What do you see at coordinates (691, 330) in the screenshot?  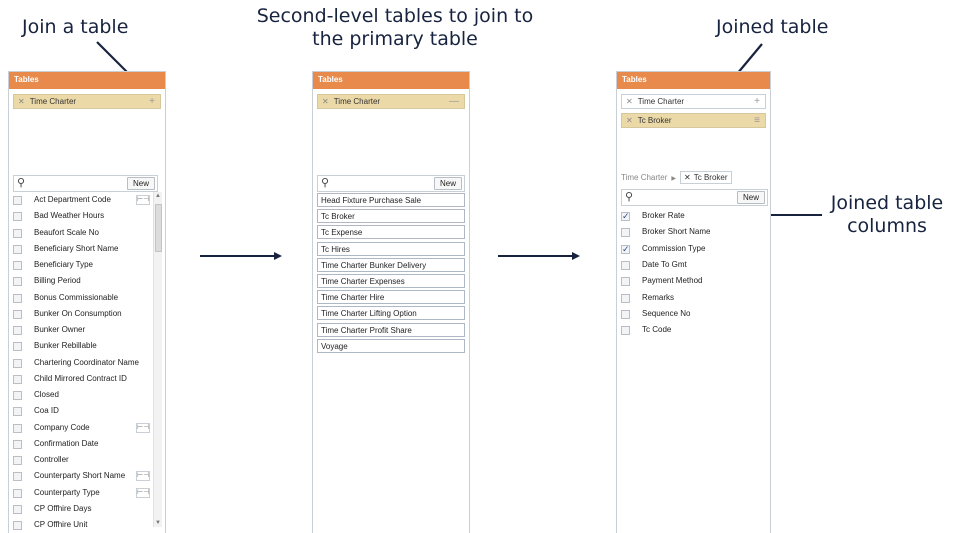 I see `column-row: Tc Code` at bounding box center [691, 330].